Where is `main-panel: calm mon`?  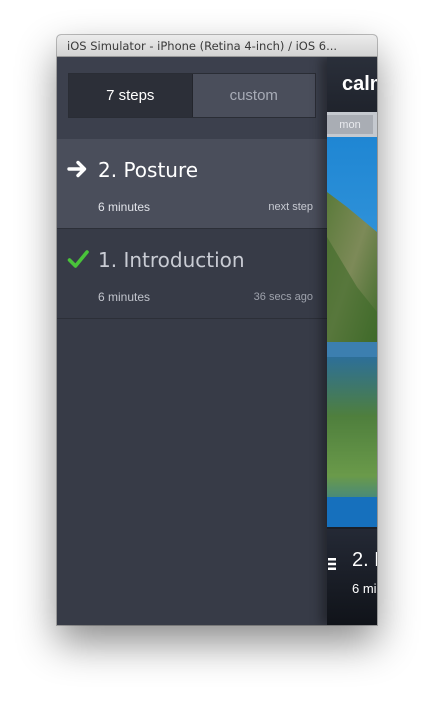 main-panel: calm mon is located at coordinates (352, 341).